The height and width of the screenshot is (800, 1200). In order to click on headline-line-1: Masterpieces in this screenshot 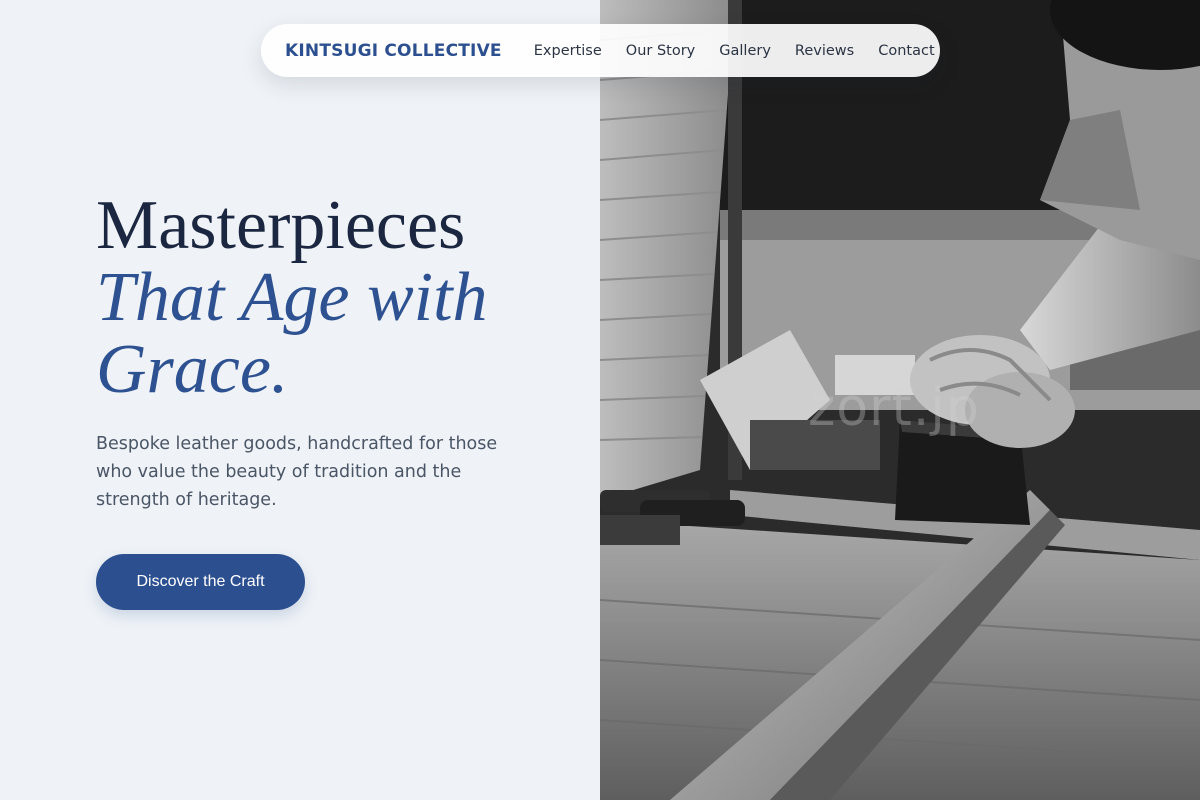, I will do `click(281, 225)`.